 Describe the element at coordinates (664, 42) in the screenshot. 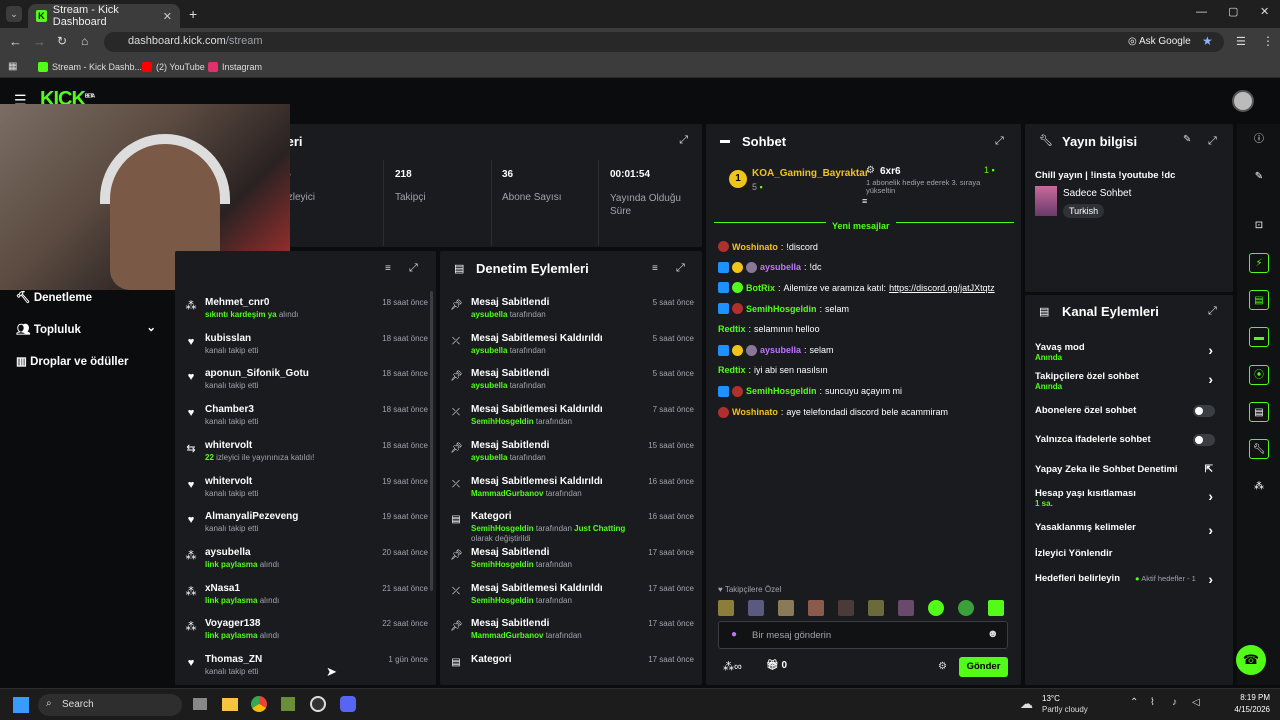

I see `url-bar: dashboard.kick.com/stream` at that location.